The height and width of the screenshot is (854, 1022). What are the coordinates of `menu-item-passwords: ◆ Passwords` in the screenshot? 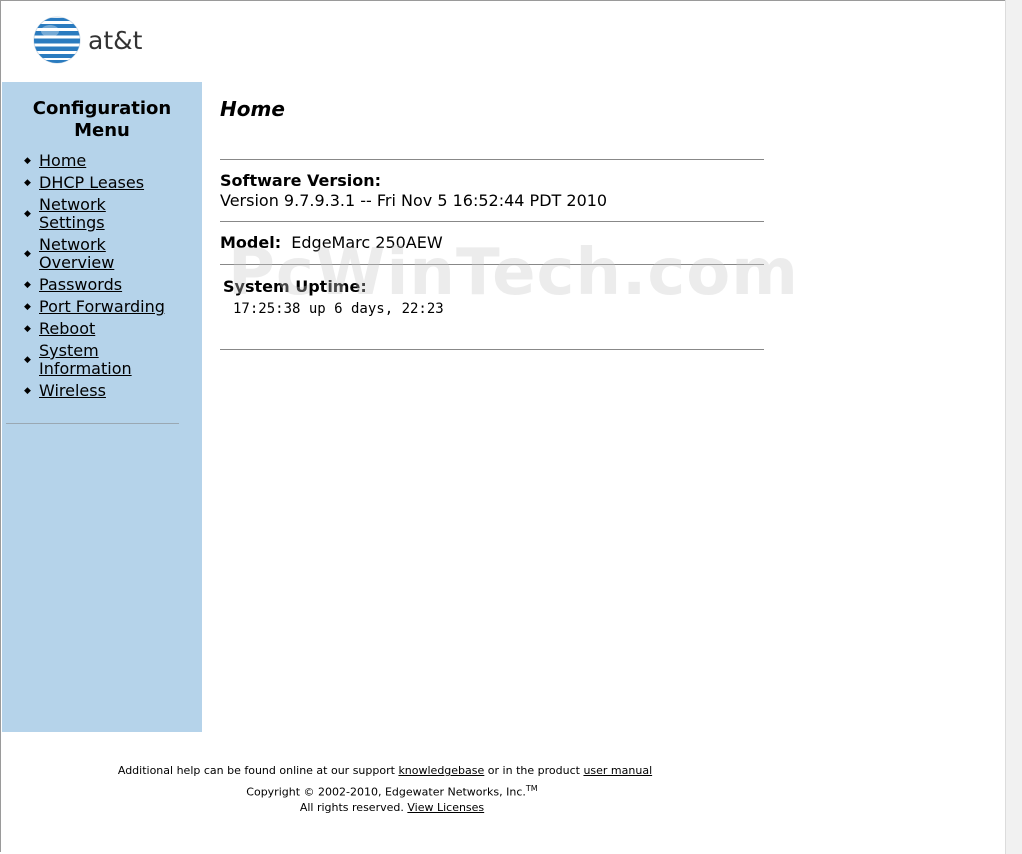 It's located at (102, 285).